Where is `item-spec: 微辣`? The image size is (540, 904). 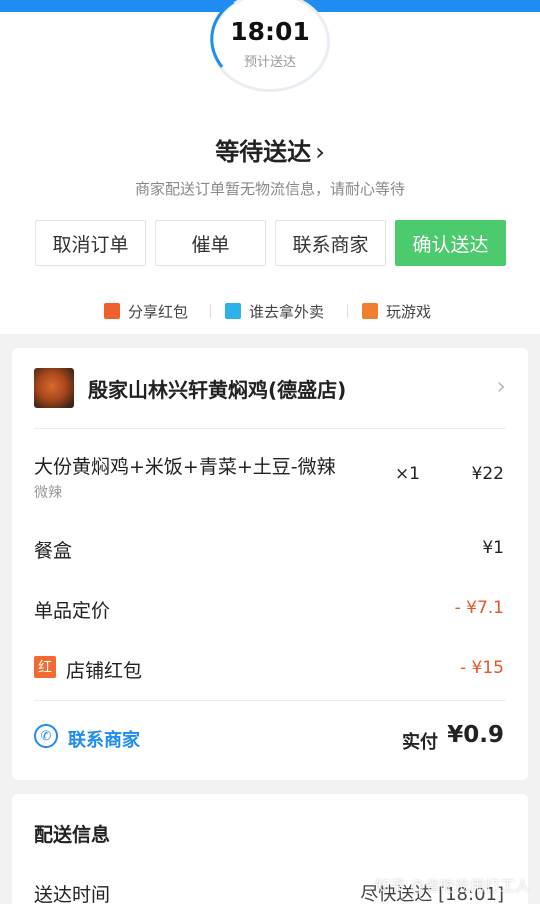 item-spec: 微辣 is located at coordinates (48, 493).